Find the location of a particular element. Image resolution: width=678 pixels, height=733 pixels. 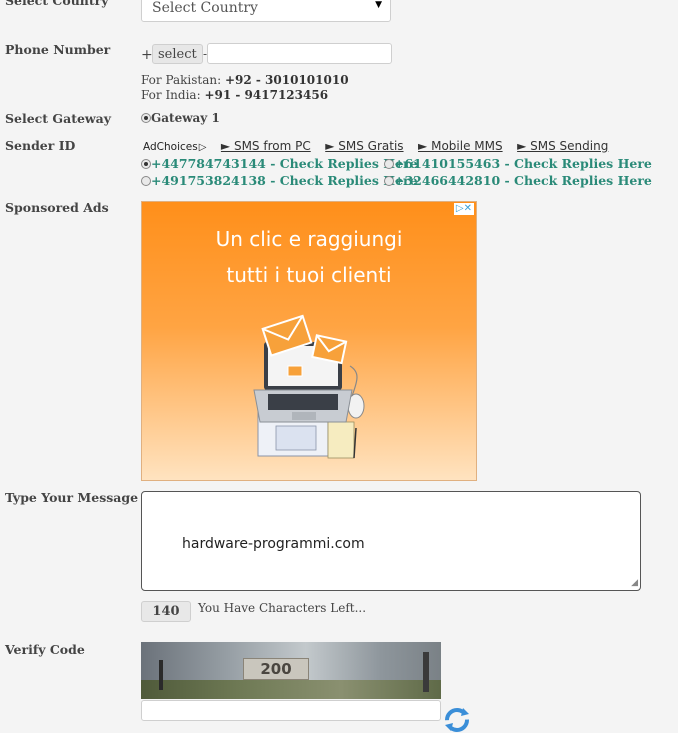

sender-label: Sender ID is located at coordinates (40, 145).